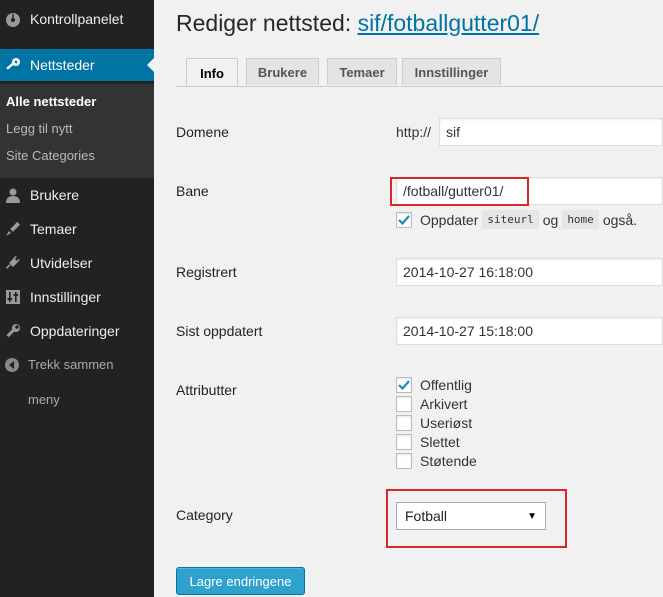  What do you see at coordinates (192, 191) in the screenshot?
I see `path-label: Bane` at bounding box center [192, 191].